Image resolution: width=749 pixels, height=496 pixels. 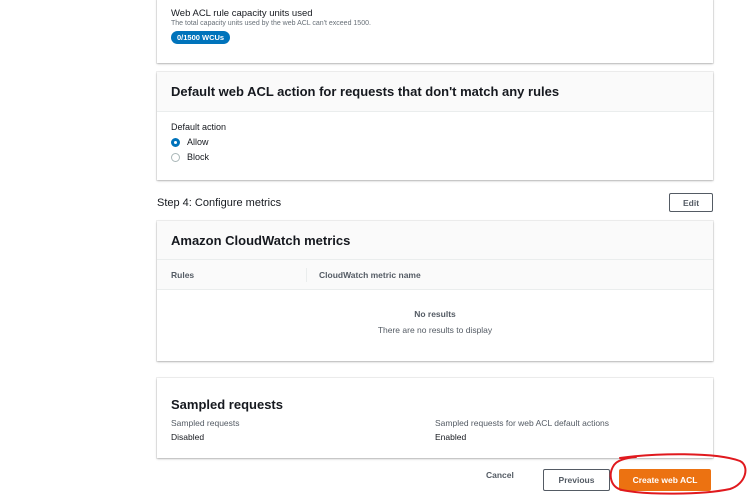 What do you see at coordinates (201, 37) in the screenshot?
I see `wcu-badge: 0/1500 WCUs` at bounding box center [201, 37].